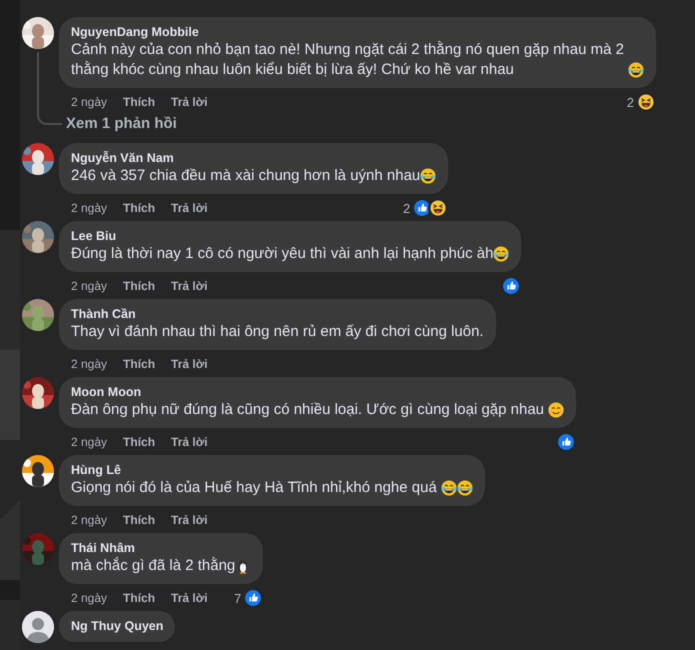 The width and height of the screenshot is (695, 650). What do you see at coordinates (245, 176) in the screenshot?
I see `comment-text: 246 và 357 chia đều mà xài chung hơn là uýnh nhau` at bounding box center [245, 176].